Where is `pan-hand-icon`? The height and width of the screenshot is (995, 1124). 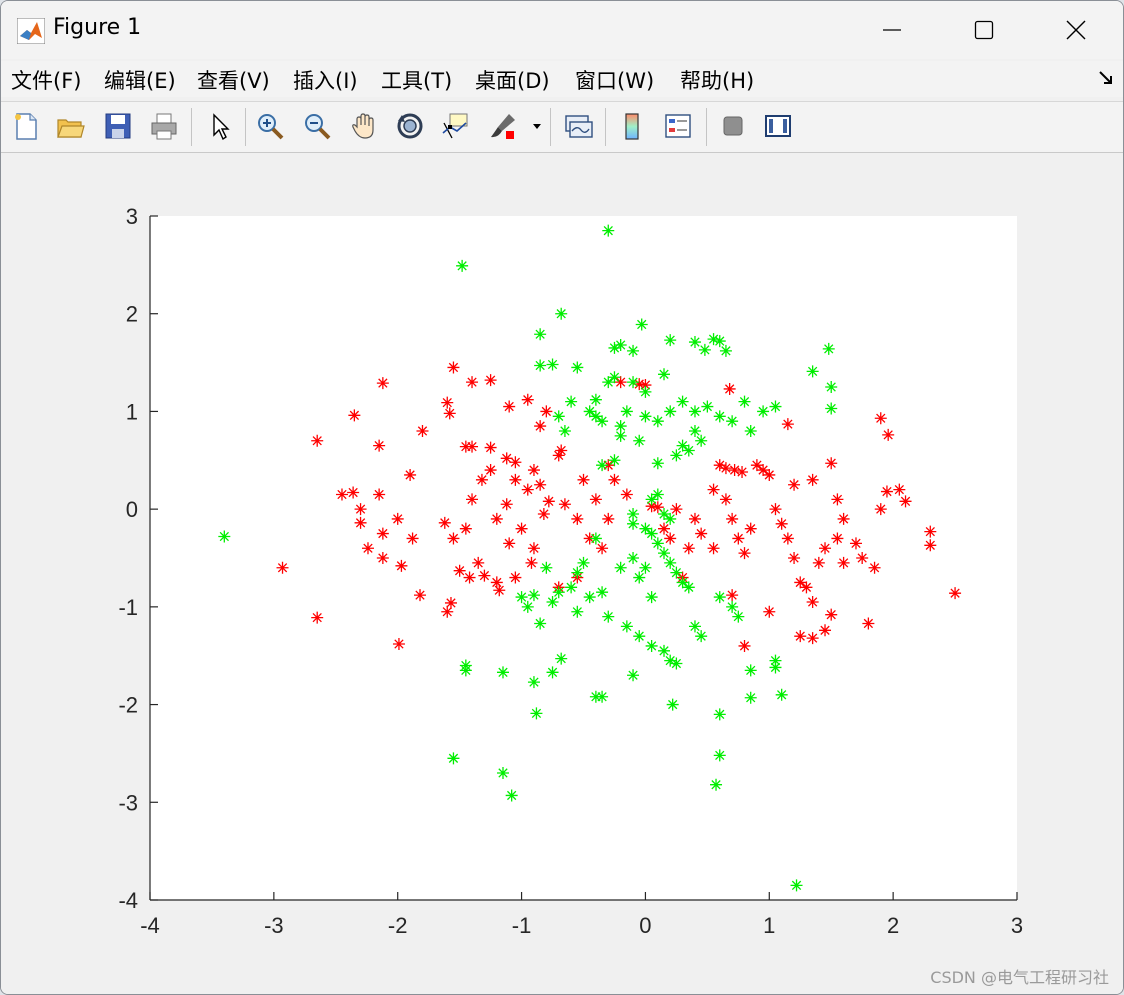 pan-hand-icon is located at coordinates (363, 126).